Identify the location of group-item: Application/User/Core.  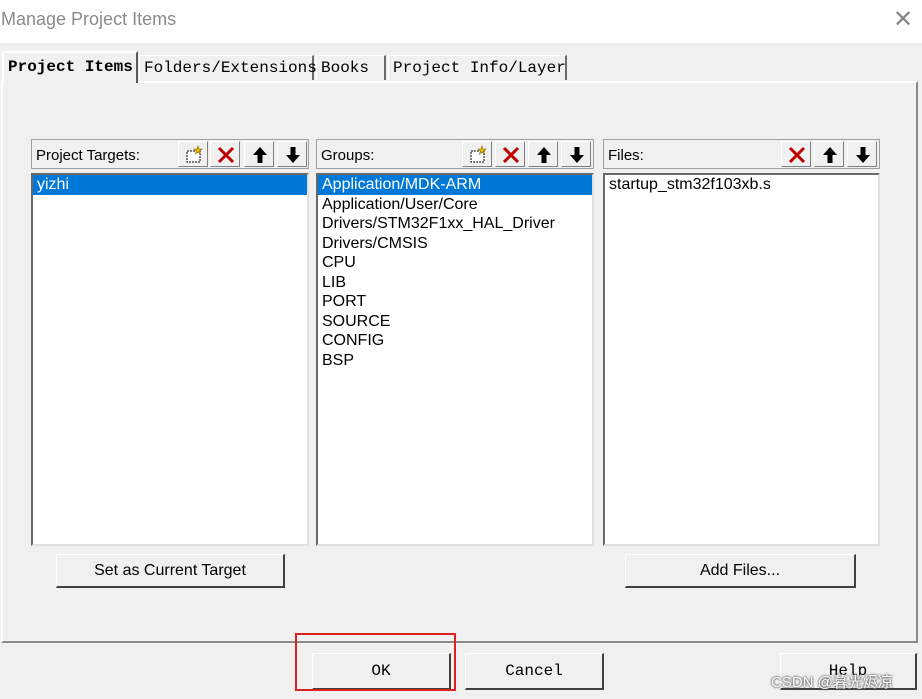
(455, 205).